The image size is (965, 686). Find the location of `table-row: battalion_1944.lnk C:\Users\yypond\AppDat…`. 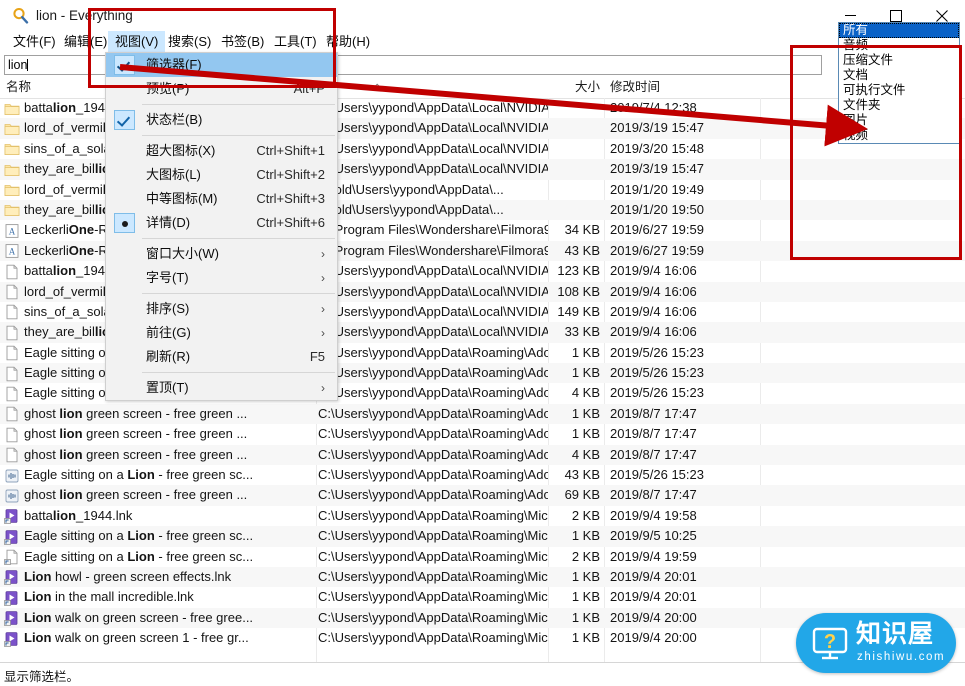

table-row: battalion_1944.lnk C:\Users\yypond\AppDat… is located at coordinates (482, 516).